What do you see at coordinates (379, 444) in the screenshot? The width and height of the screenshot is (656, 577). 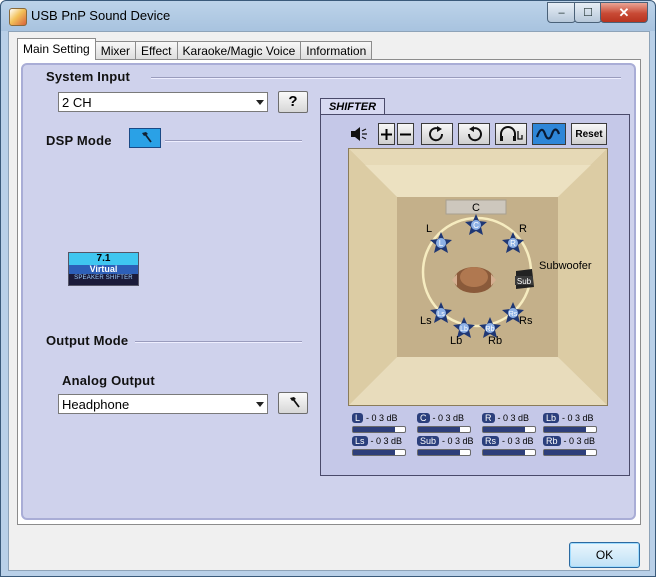 I see `level-ls: Ls - 0 3 dB` at bounding box center [379, 444].